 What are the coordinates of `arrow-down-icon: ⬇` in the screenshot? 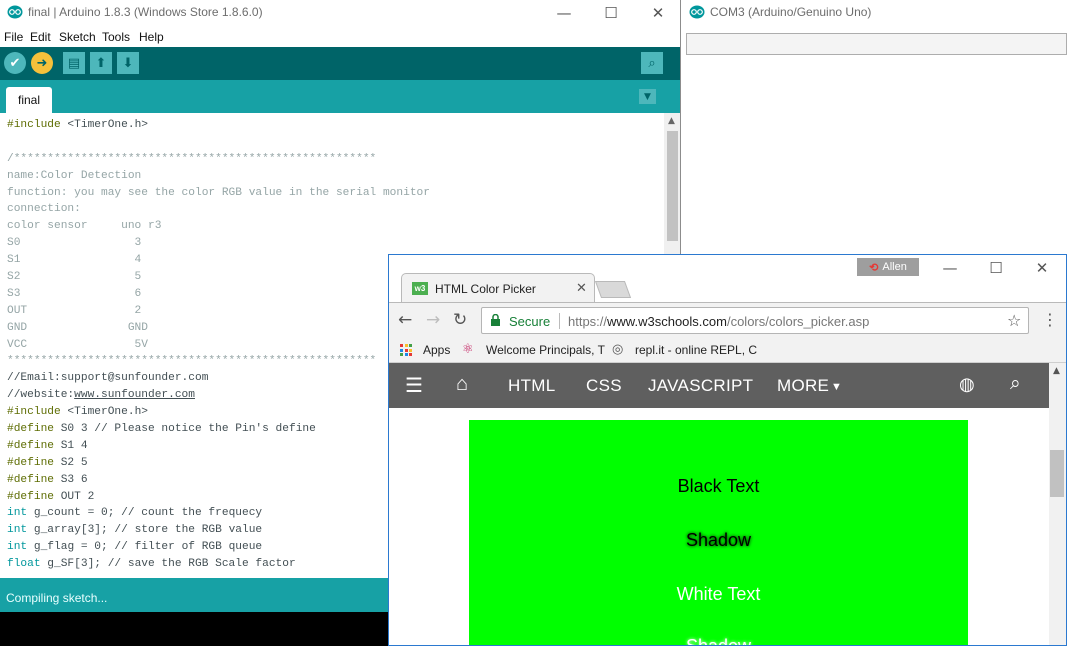 It's located at (128, 63).